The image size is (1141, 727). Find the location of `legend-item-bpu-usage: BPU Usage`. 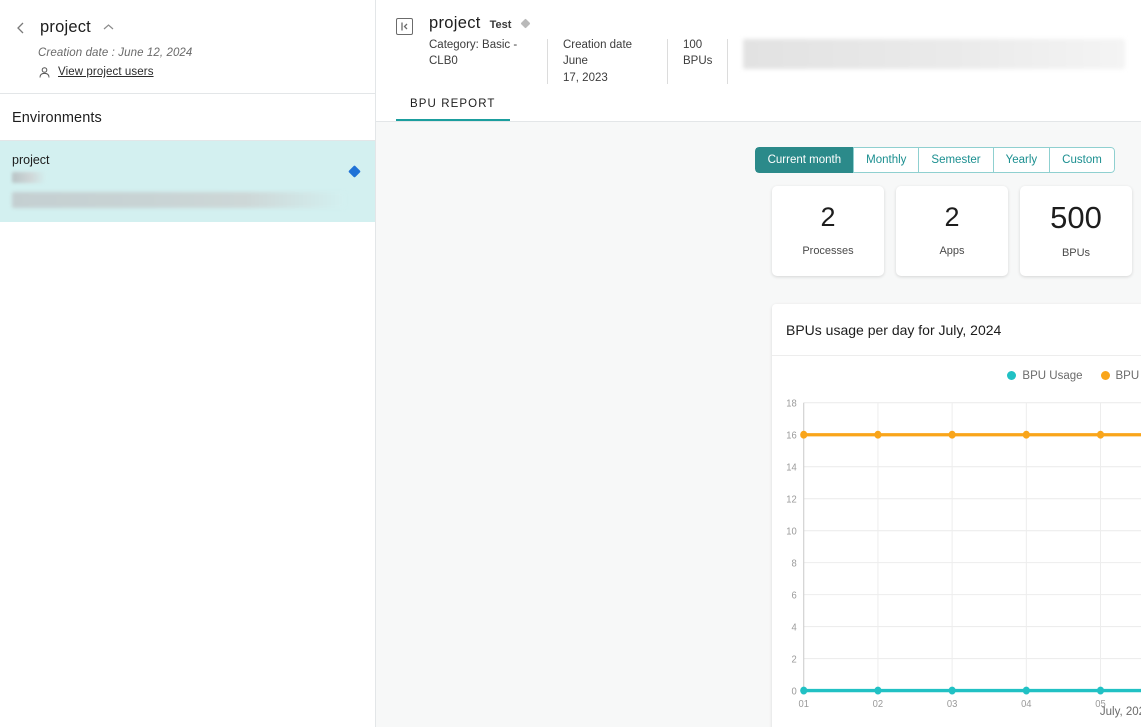

legend-item-bpu-usage: BPU Usage is located at coordinates (1045, 375).